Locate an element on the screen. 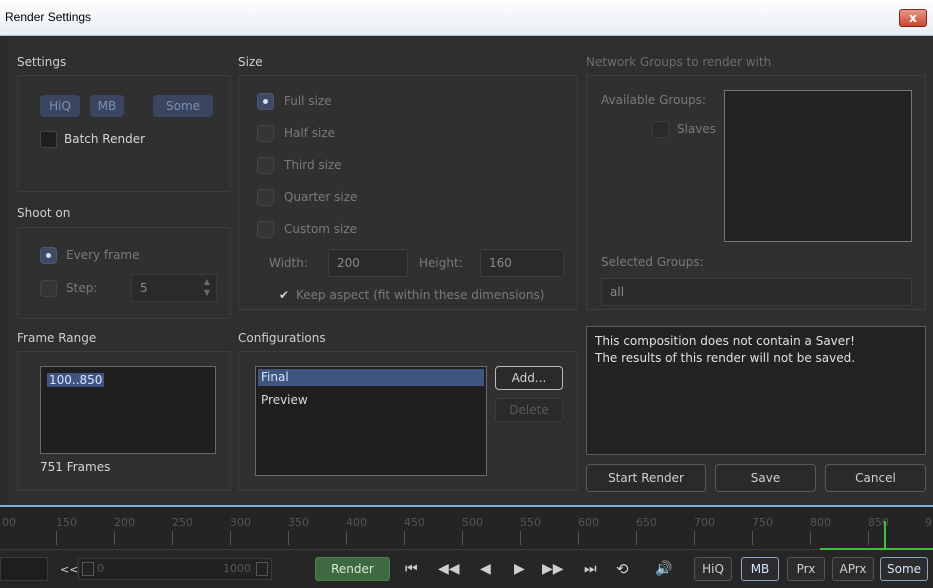 The height and width of the screenshot is (588, 933). slaves-label: Slaves is located at coordinates (697, 129).